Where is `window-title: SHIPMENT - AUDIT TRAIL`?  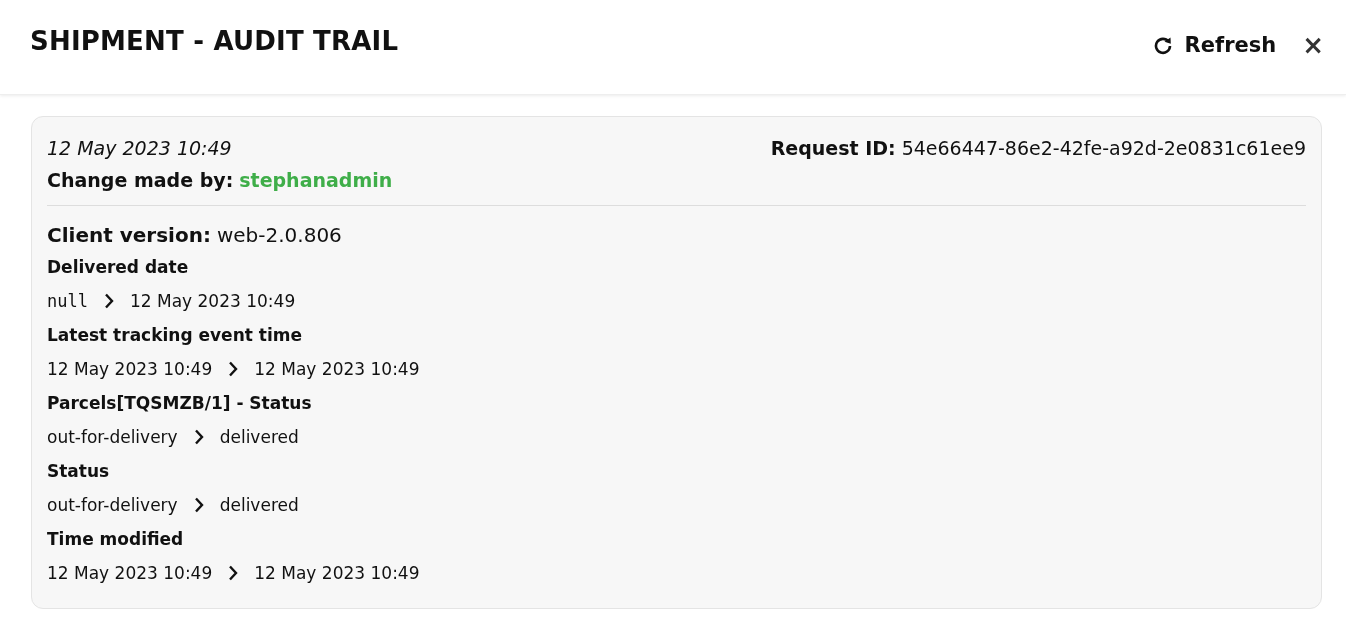 window-title: SHIPMENT - AUDIT TRAIL is located at coordinates (214, 41).